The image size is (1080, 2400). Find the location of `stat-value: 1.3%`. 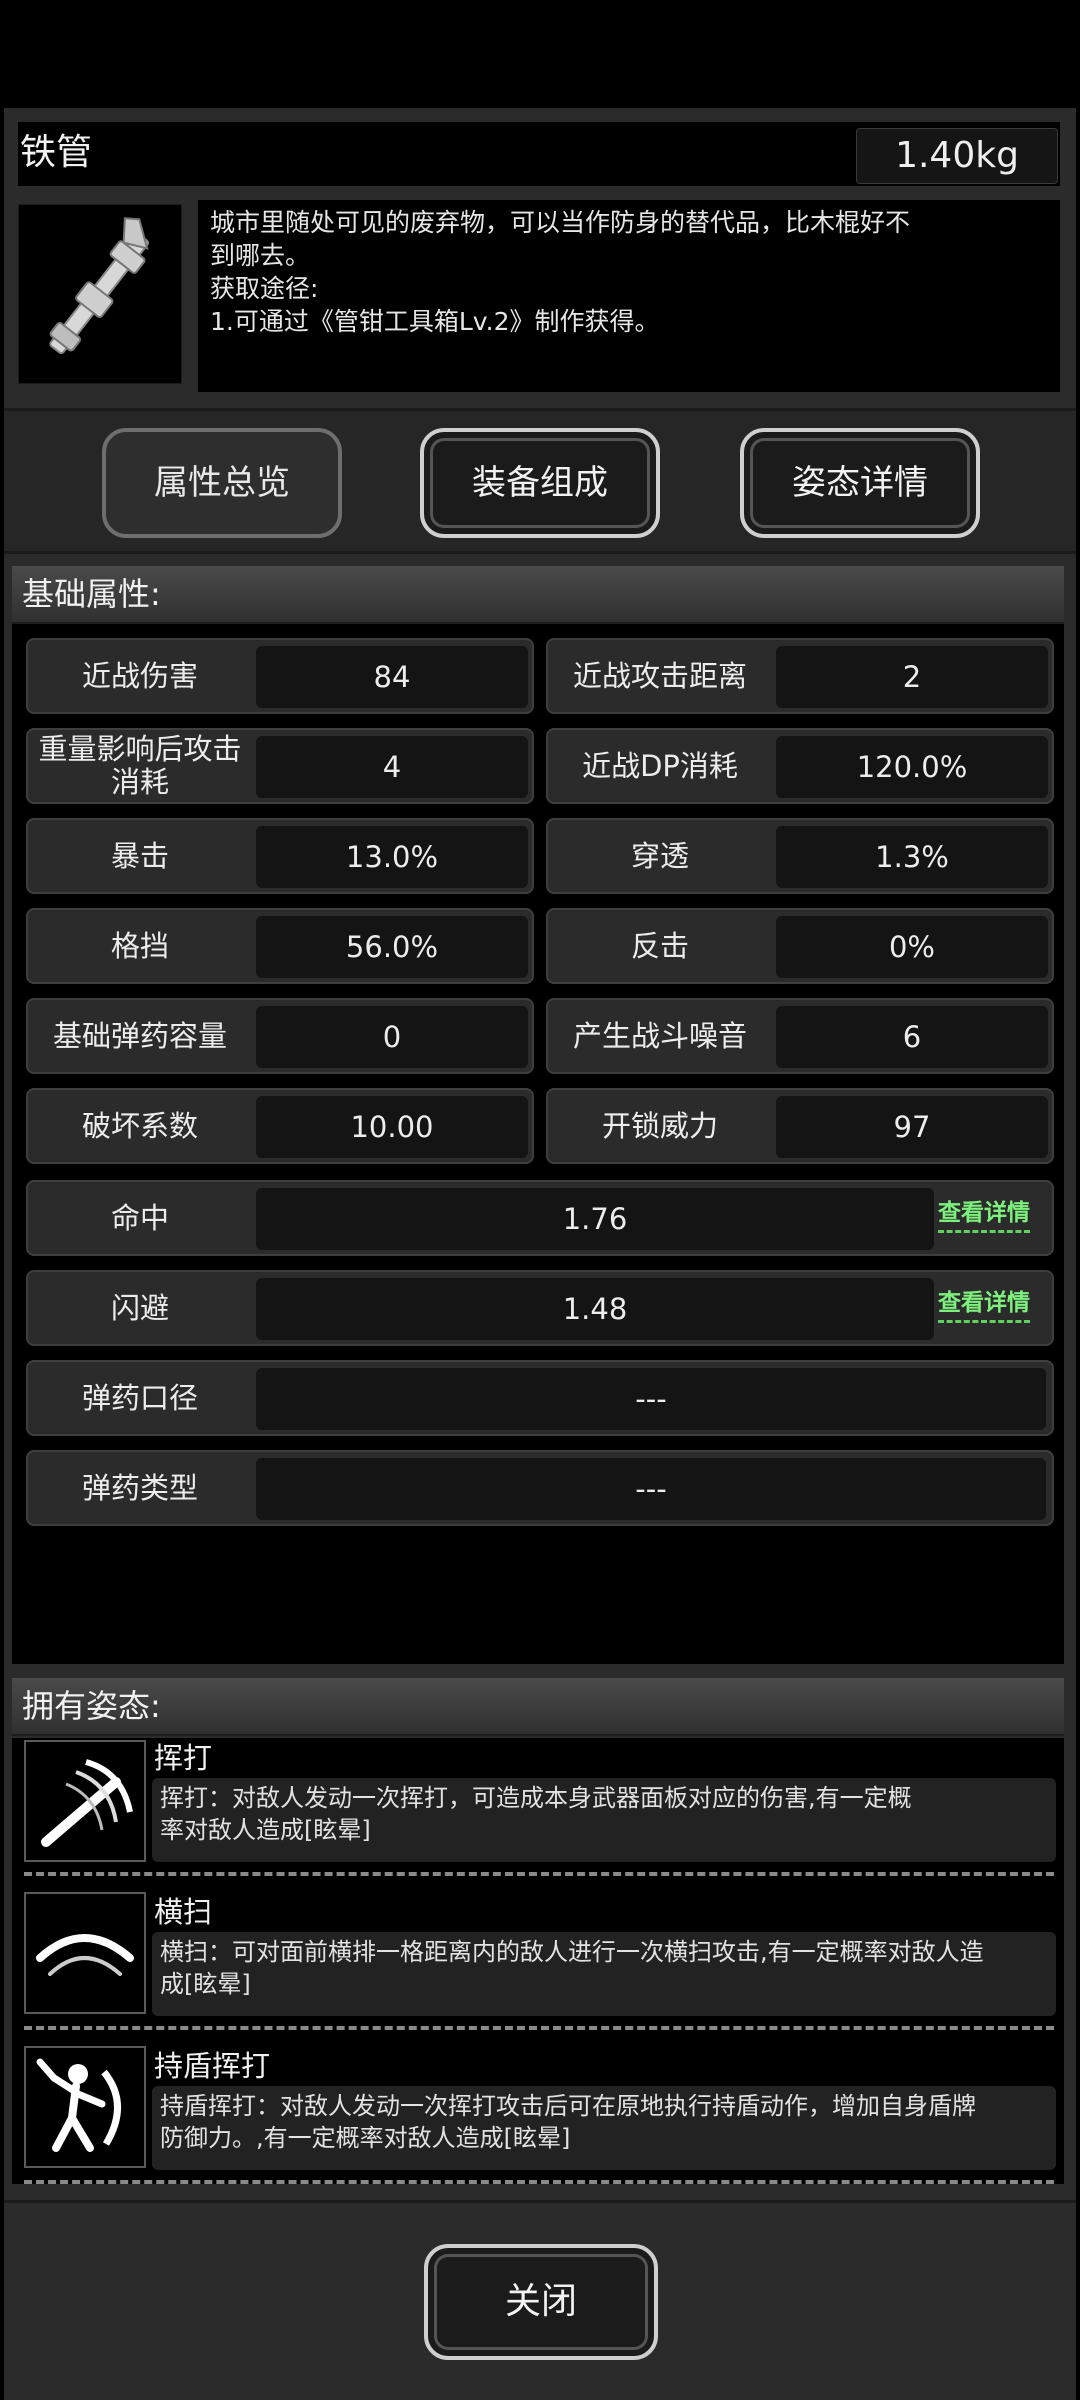

stat-value: 1.3% is located at coordinates (912, 857).